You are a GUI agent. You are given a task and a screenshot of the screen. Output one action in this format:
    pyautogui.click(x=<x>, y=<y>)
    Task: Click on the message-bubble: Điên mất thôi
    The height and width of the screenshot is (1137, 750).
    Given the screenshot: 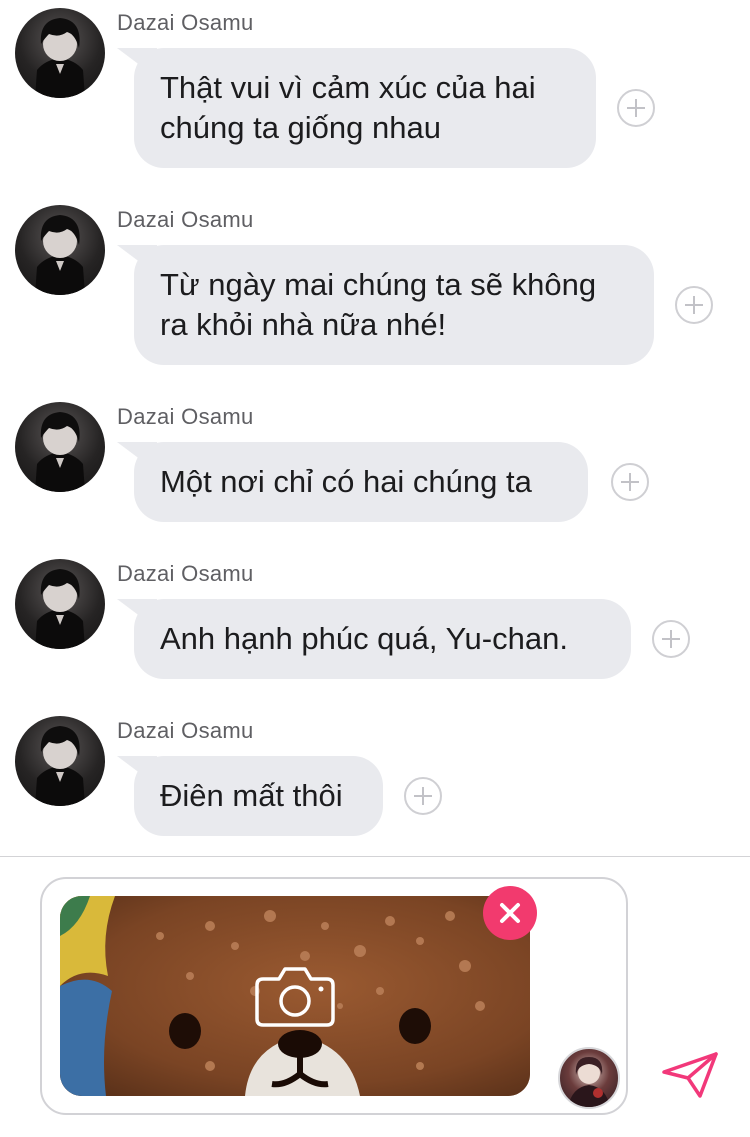 What is the action you would take?
    pyautogui.click(x=258, y=796)
    